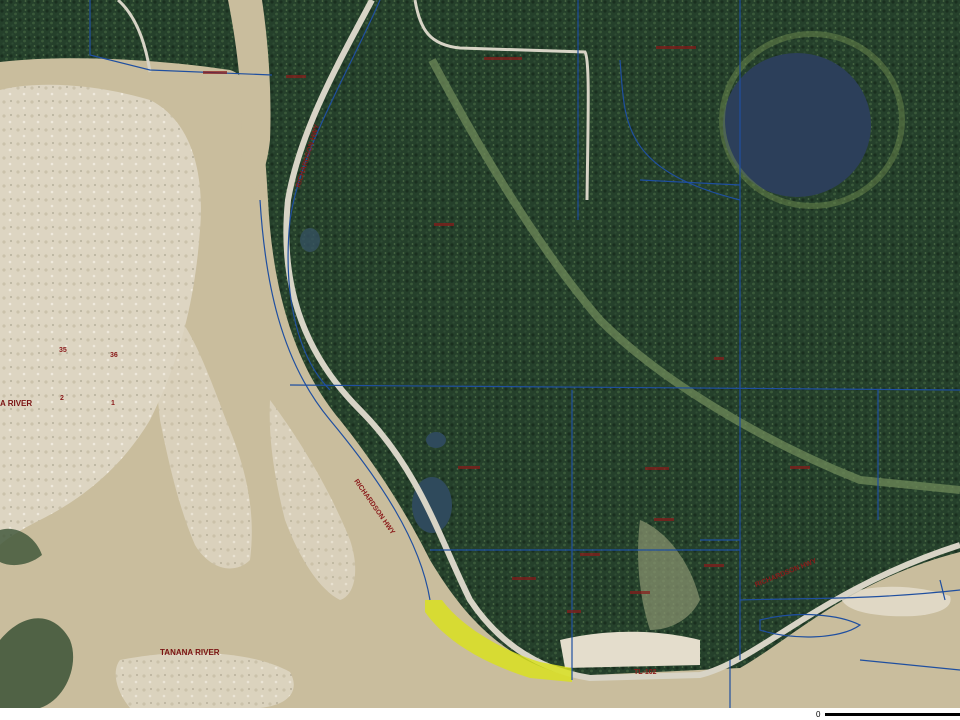 The width and height of the screenshot is (960, 720). What do you see at coordinates (310, 240) in the screenshot?
I see `pond-north` at bounding box center [310, 240].